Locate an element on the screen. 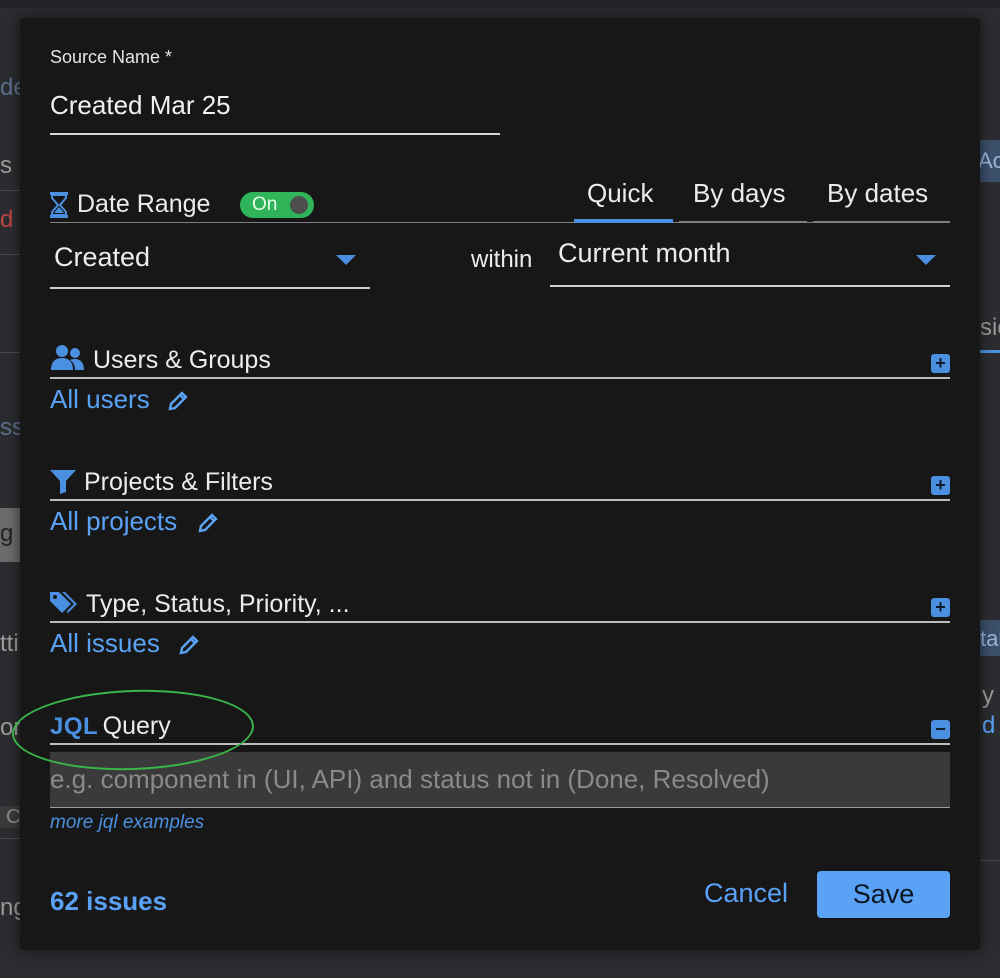 Image resolution: width=1000 pixels, height=978 pixels. tab-by-dates-underline is located at coordinates (881, 222).